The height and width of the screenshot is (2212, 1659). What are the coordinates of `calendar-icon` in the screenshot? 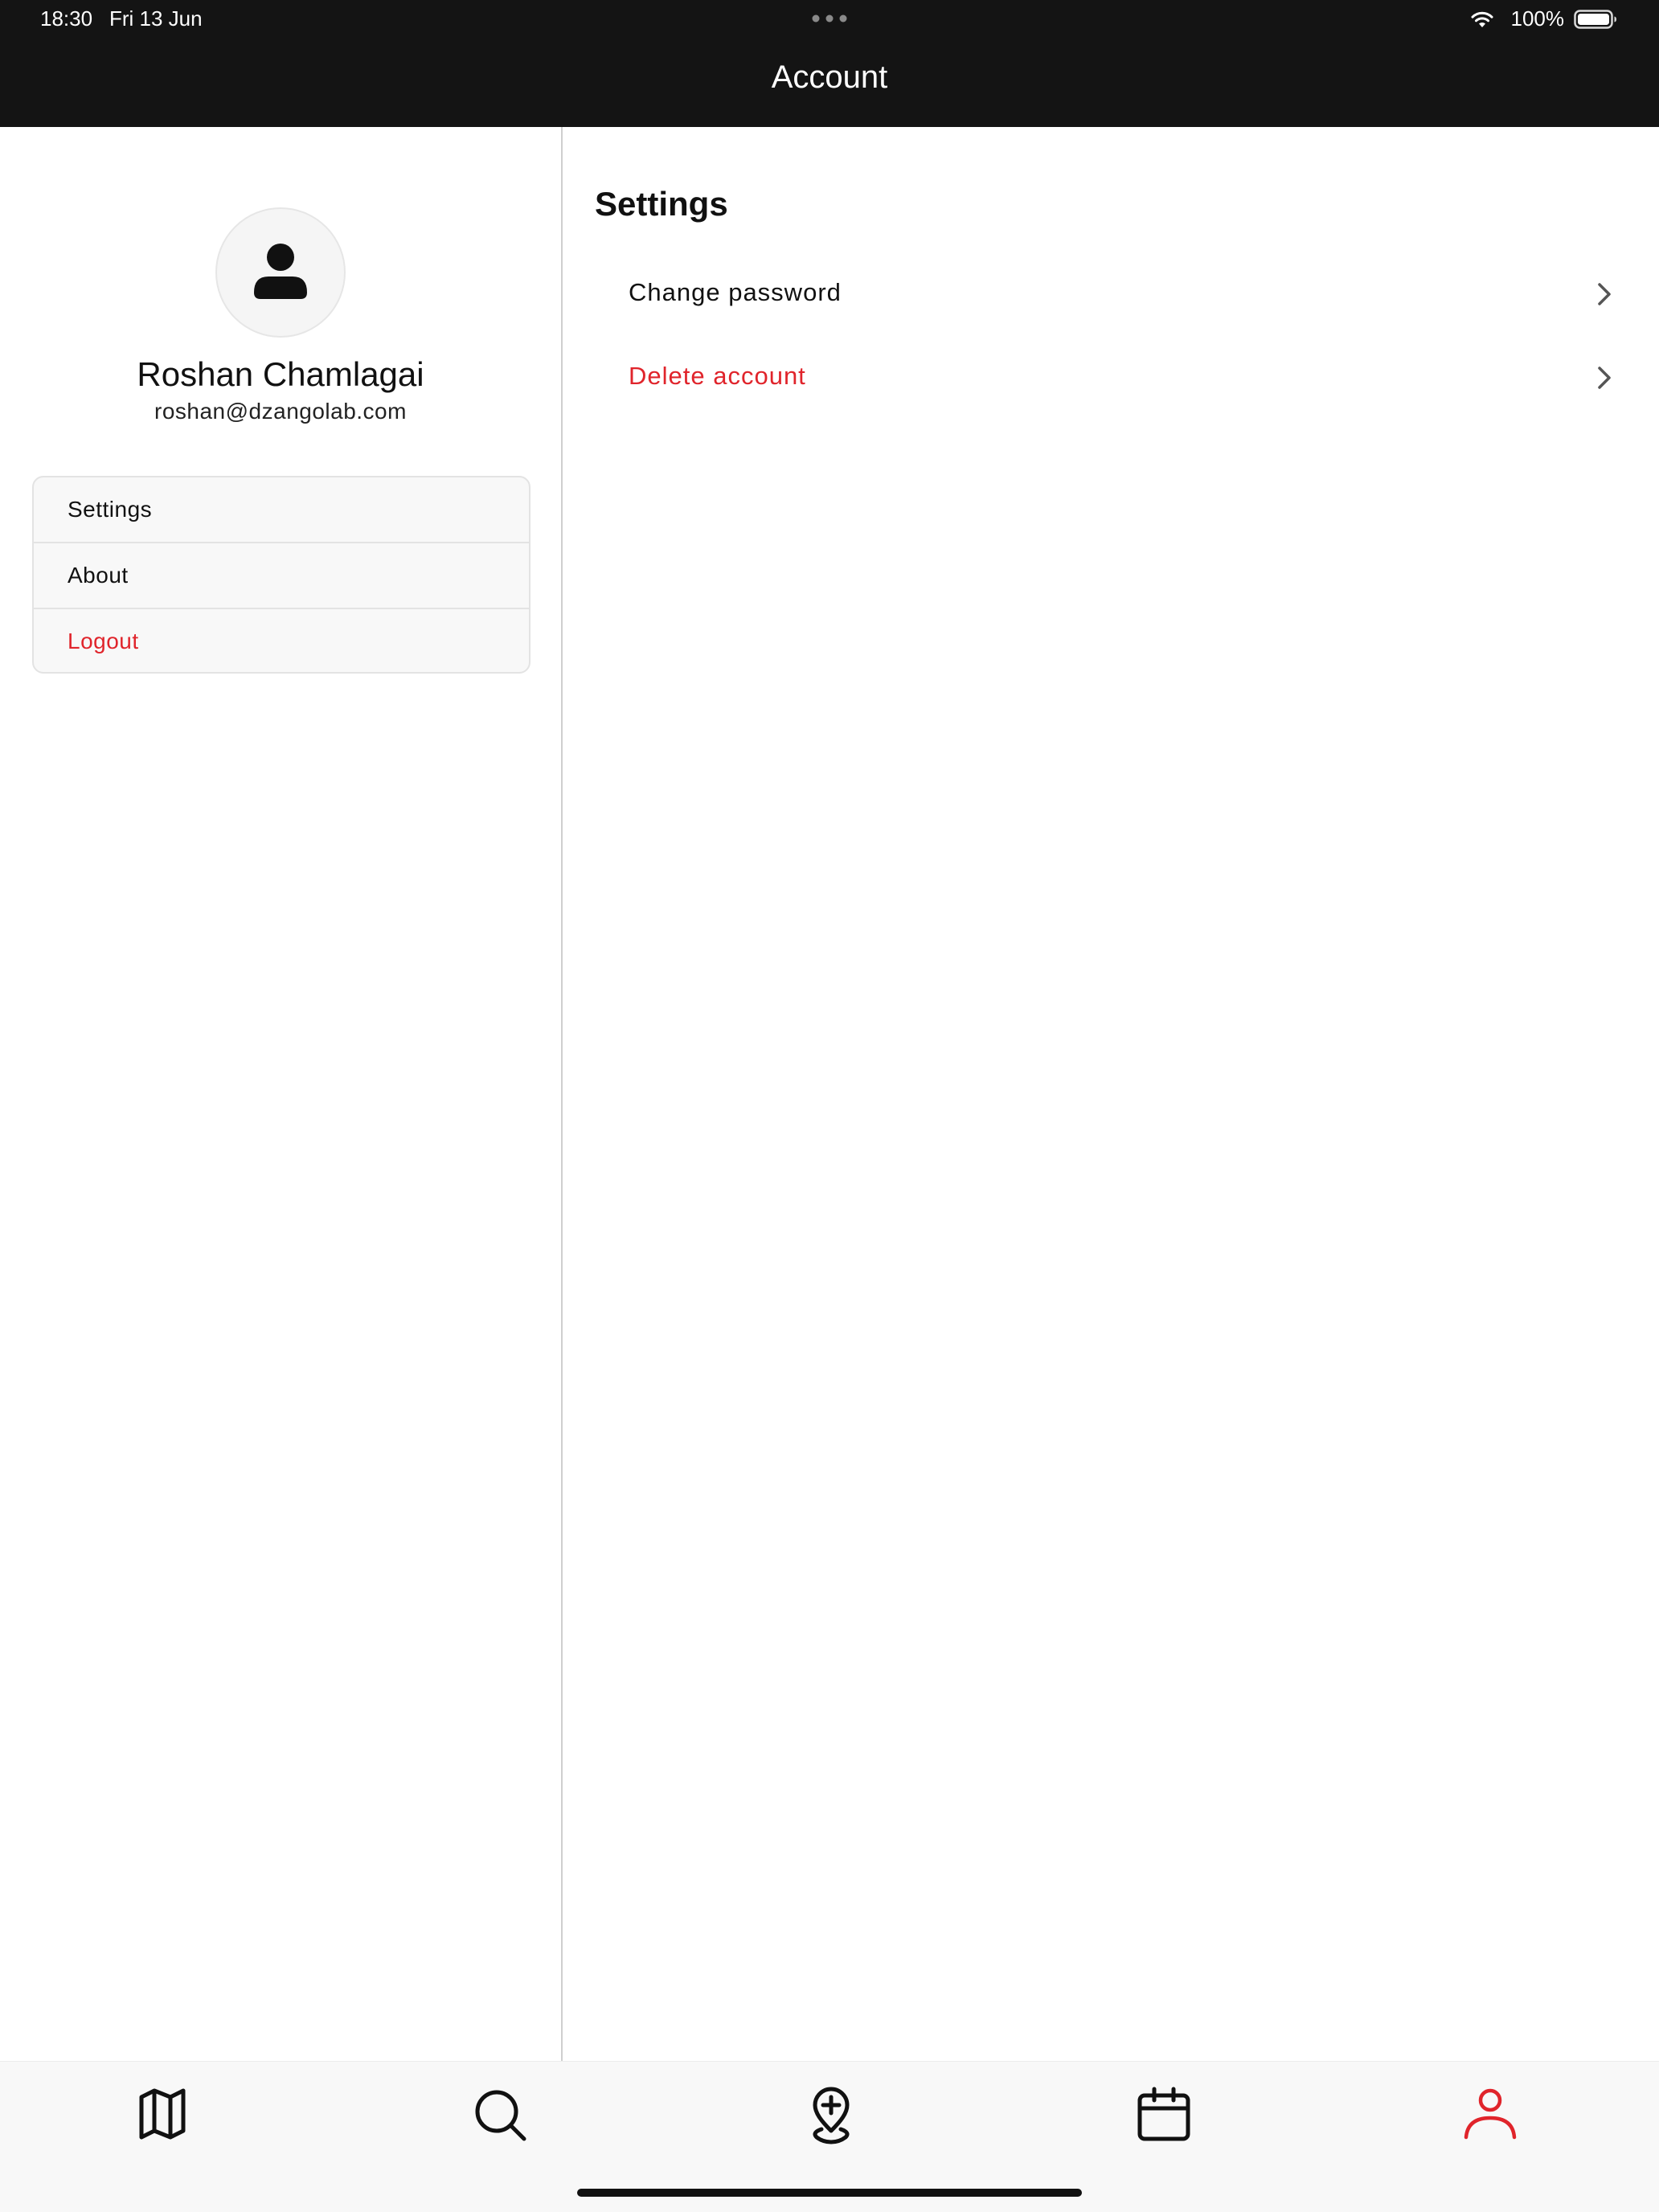 It's located at (1163, 2114).